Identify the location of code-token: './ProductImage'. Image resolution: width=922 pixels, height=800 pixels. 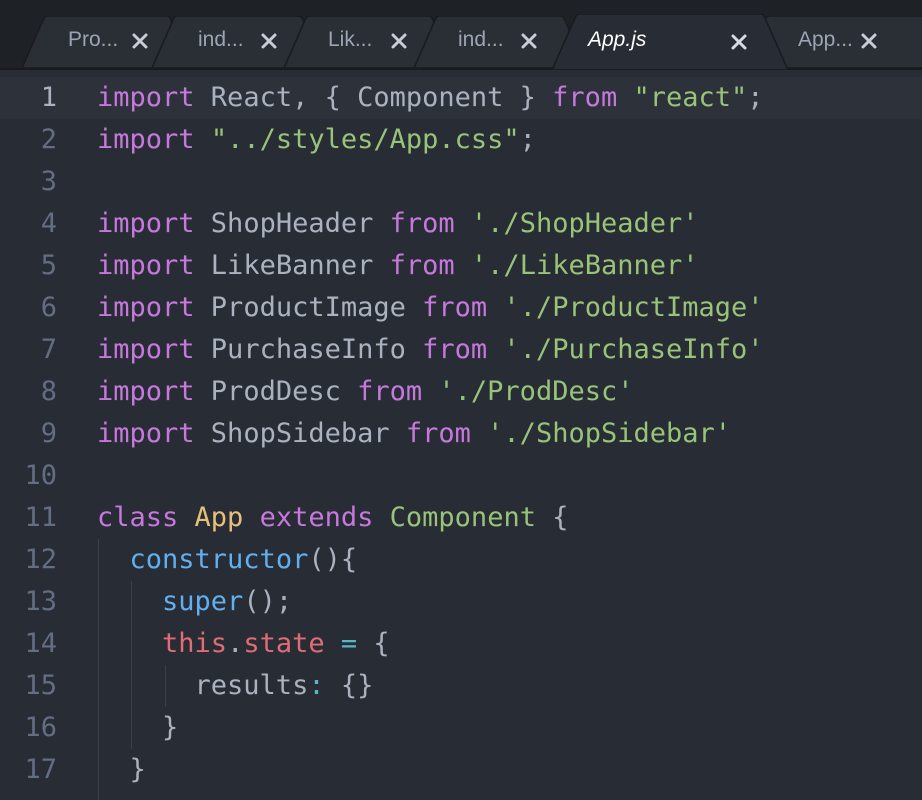
(633, 307).